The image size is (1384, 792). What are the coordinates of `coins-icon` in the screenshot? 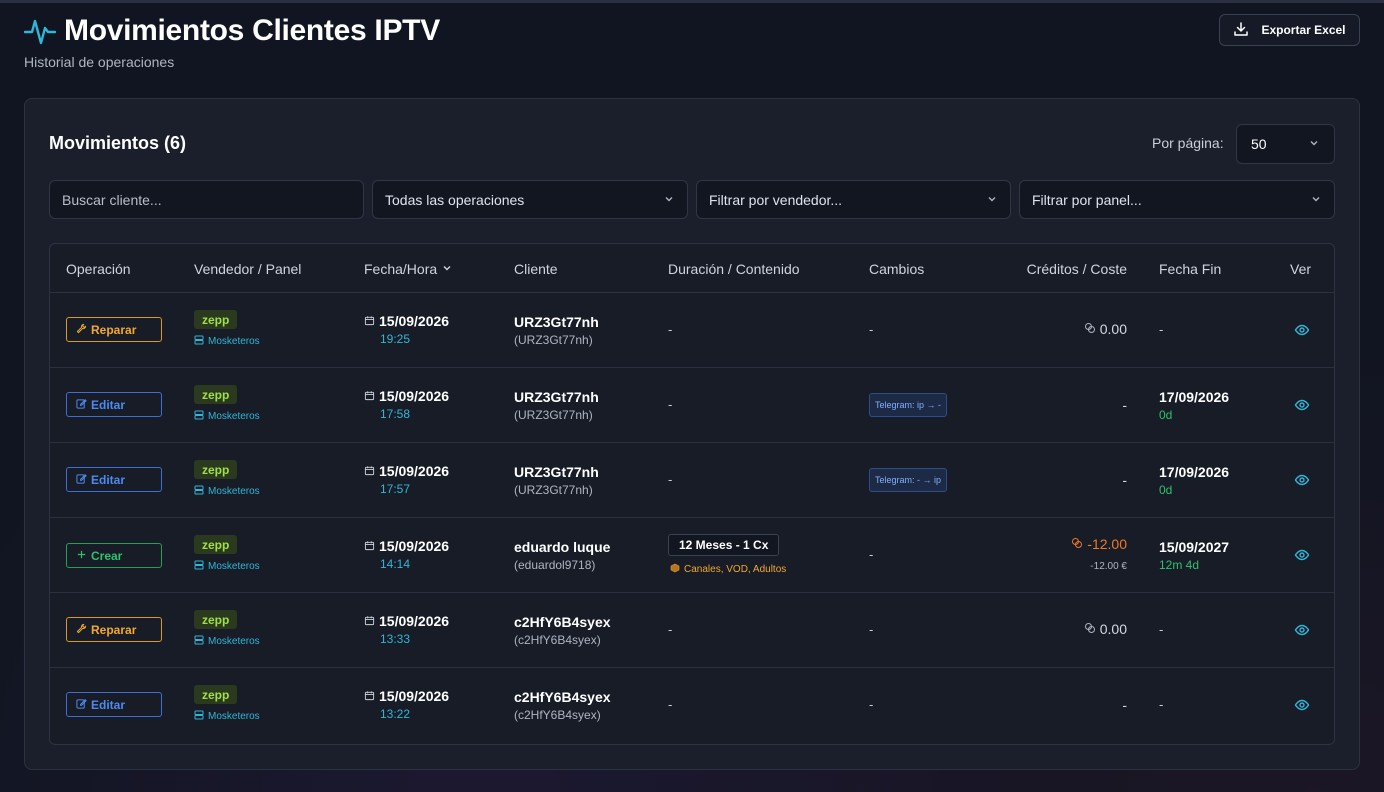 It's located at (1077, 544).